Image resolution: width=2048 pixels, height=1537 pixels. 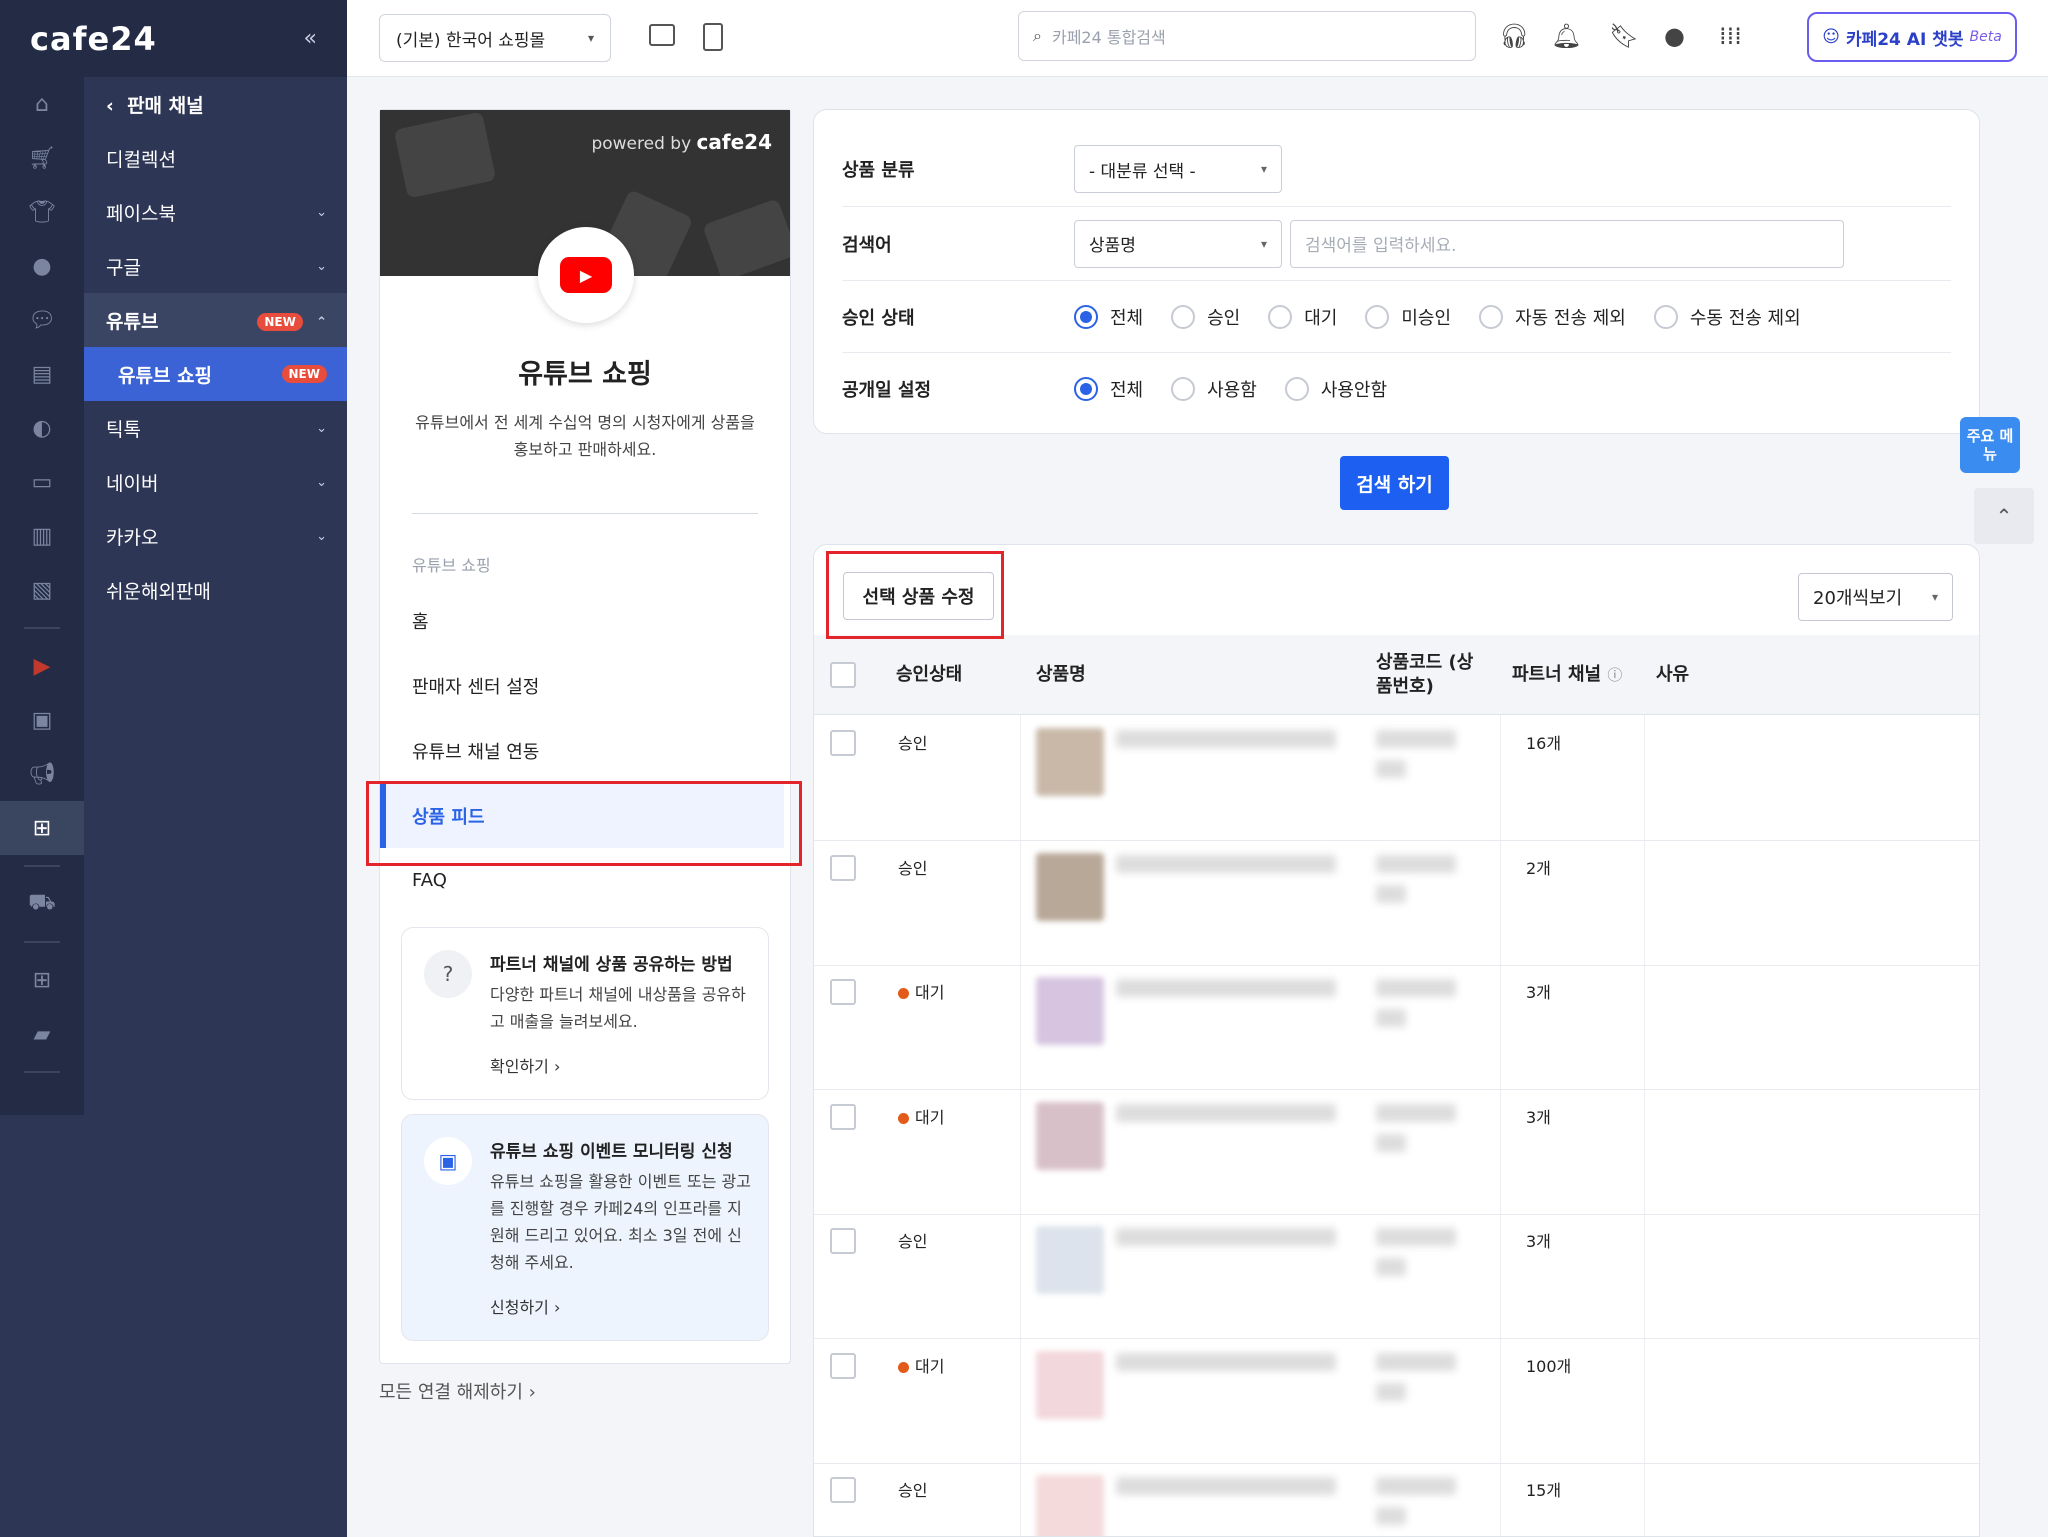 I want to click on col-product-code: 상품코드 (상품번호), so click(x=1426, y=675).